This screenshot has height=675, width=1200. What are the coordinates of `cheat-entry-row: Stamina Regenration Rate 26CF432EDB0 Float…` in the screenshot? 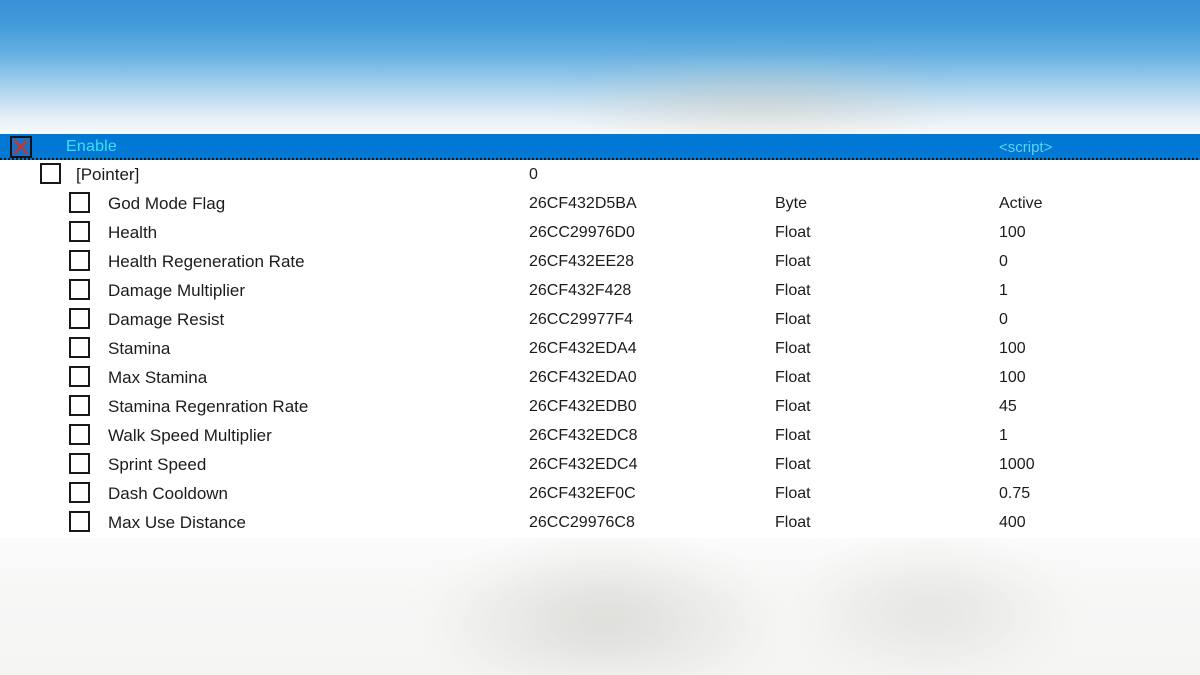 It's located at (600, 406).